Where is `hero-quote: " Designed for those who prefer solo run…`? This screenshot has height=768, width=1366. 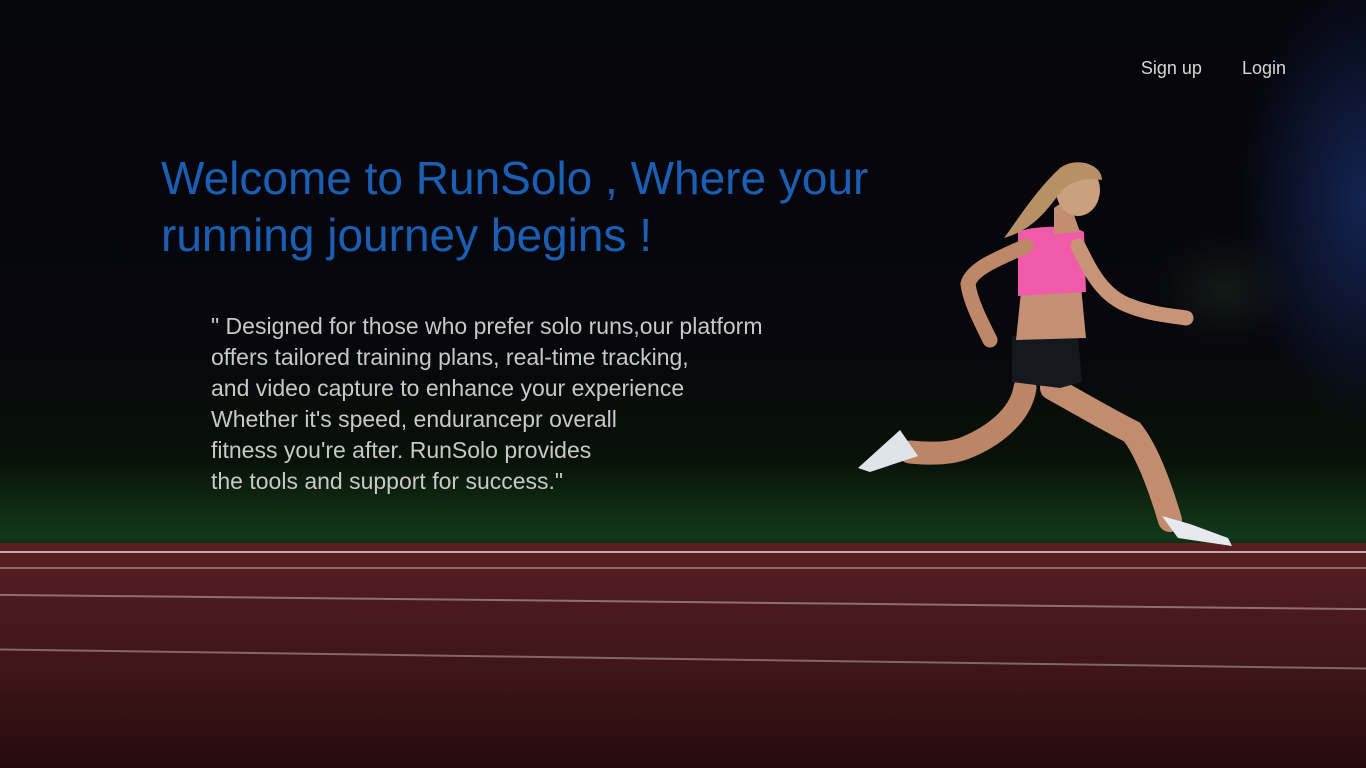
hero-quote: " Designed for those who prefer solo run… is located at coordinates (487, 404).